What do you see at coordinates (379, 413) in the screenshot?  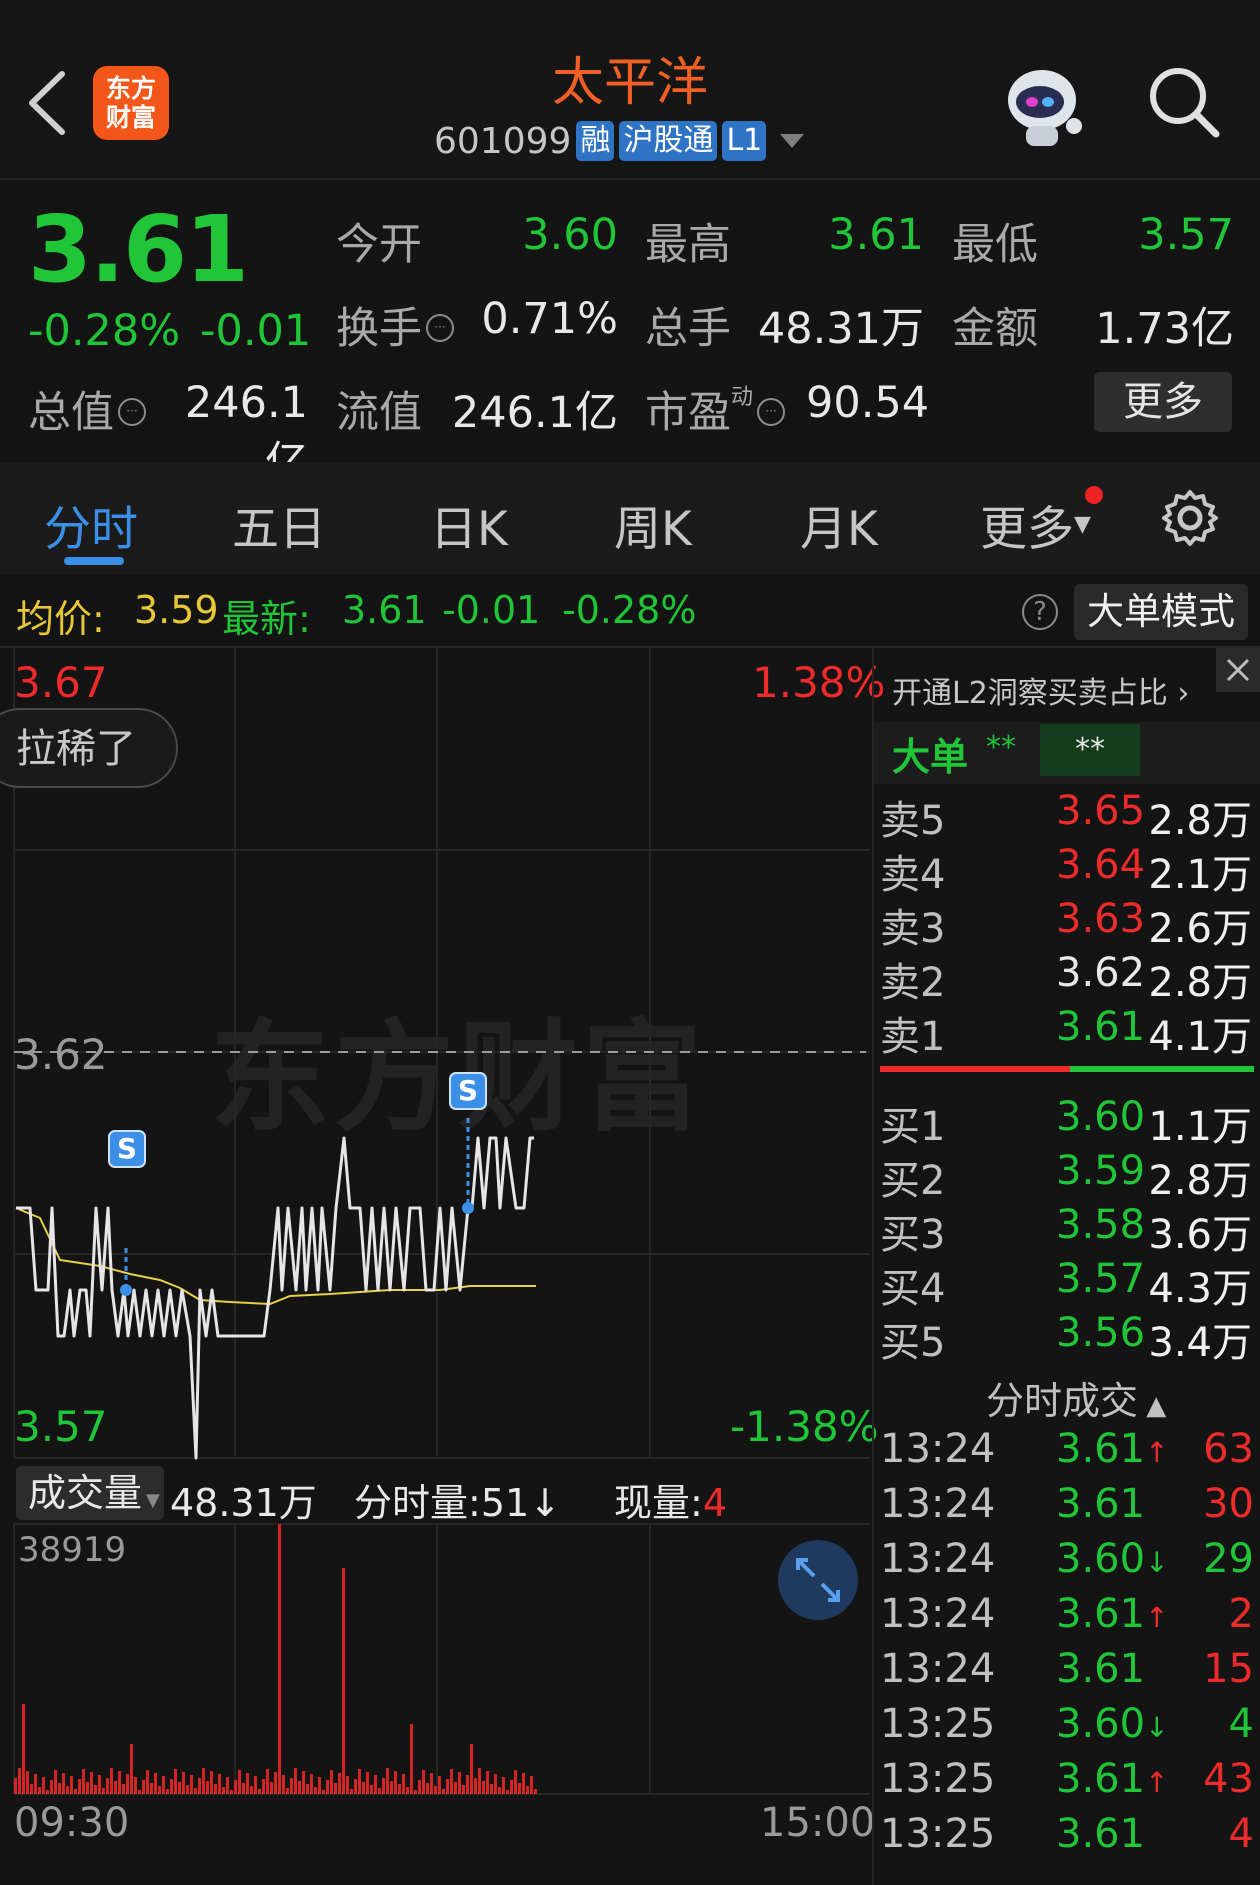 I see `float-label: 流值` at bounding box center [379, 413].